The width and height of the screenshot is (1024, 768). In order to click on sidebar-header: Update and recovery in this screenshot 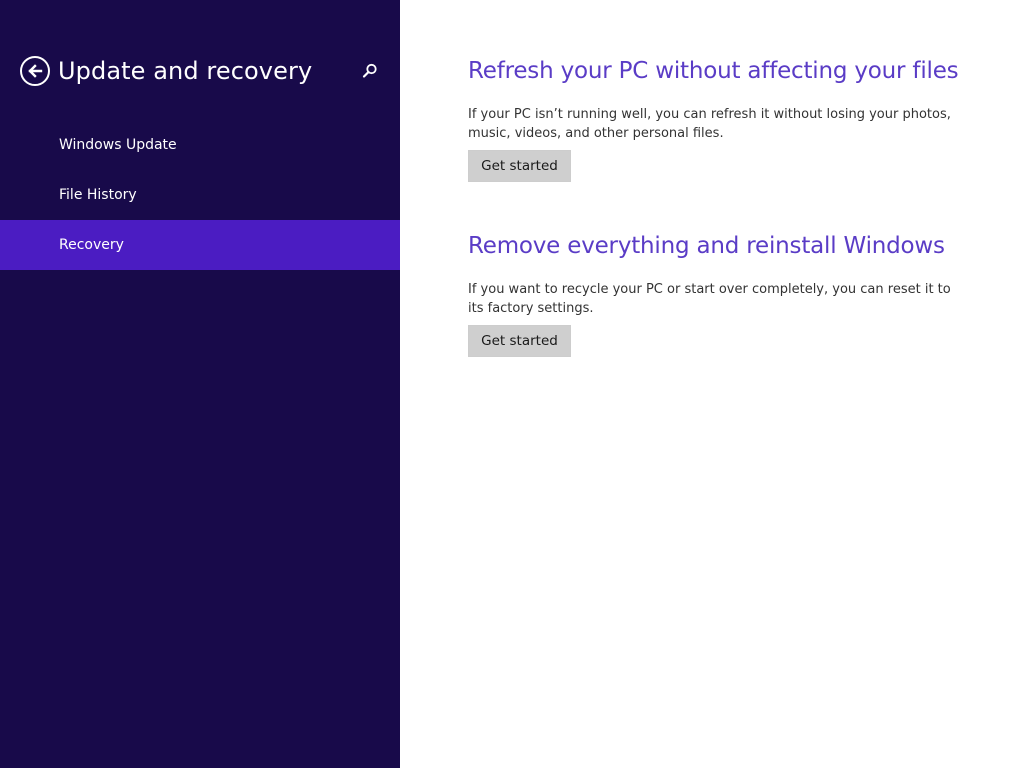, I will do `click(204, 71)`.